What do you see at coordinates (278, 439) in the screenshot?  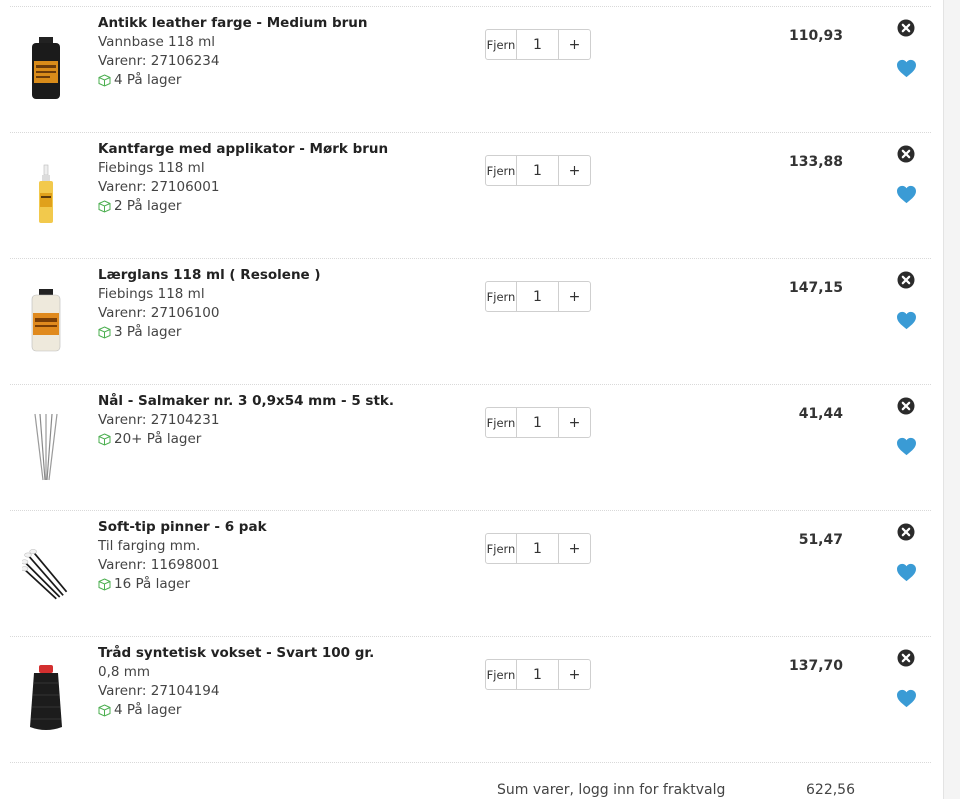 I see `stock-status: 20+ På lager` at bounding box center [278, 439].